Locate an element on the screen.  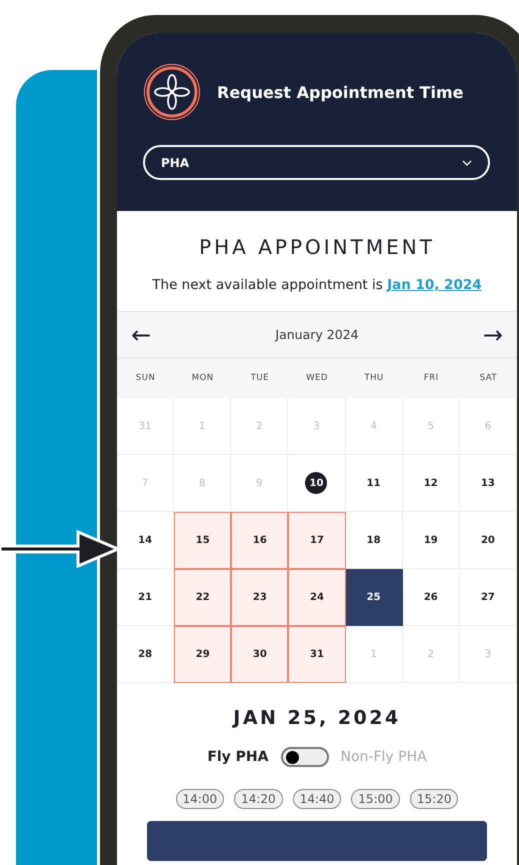
month-title: January 2024 is located at coordinates (317, 334).